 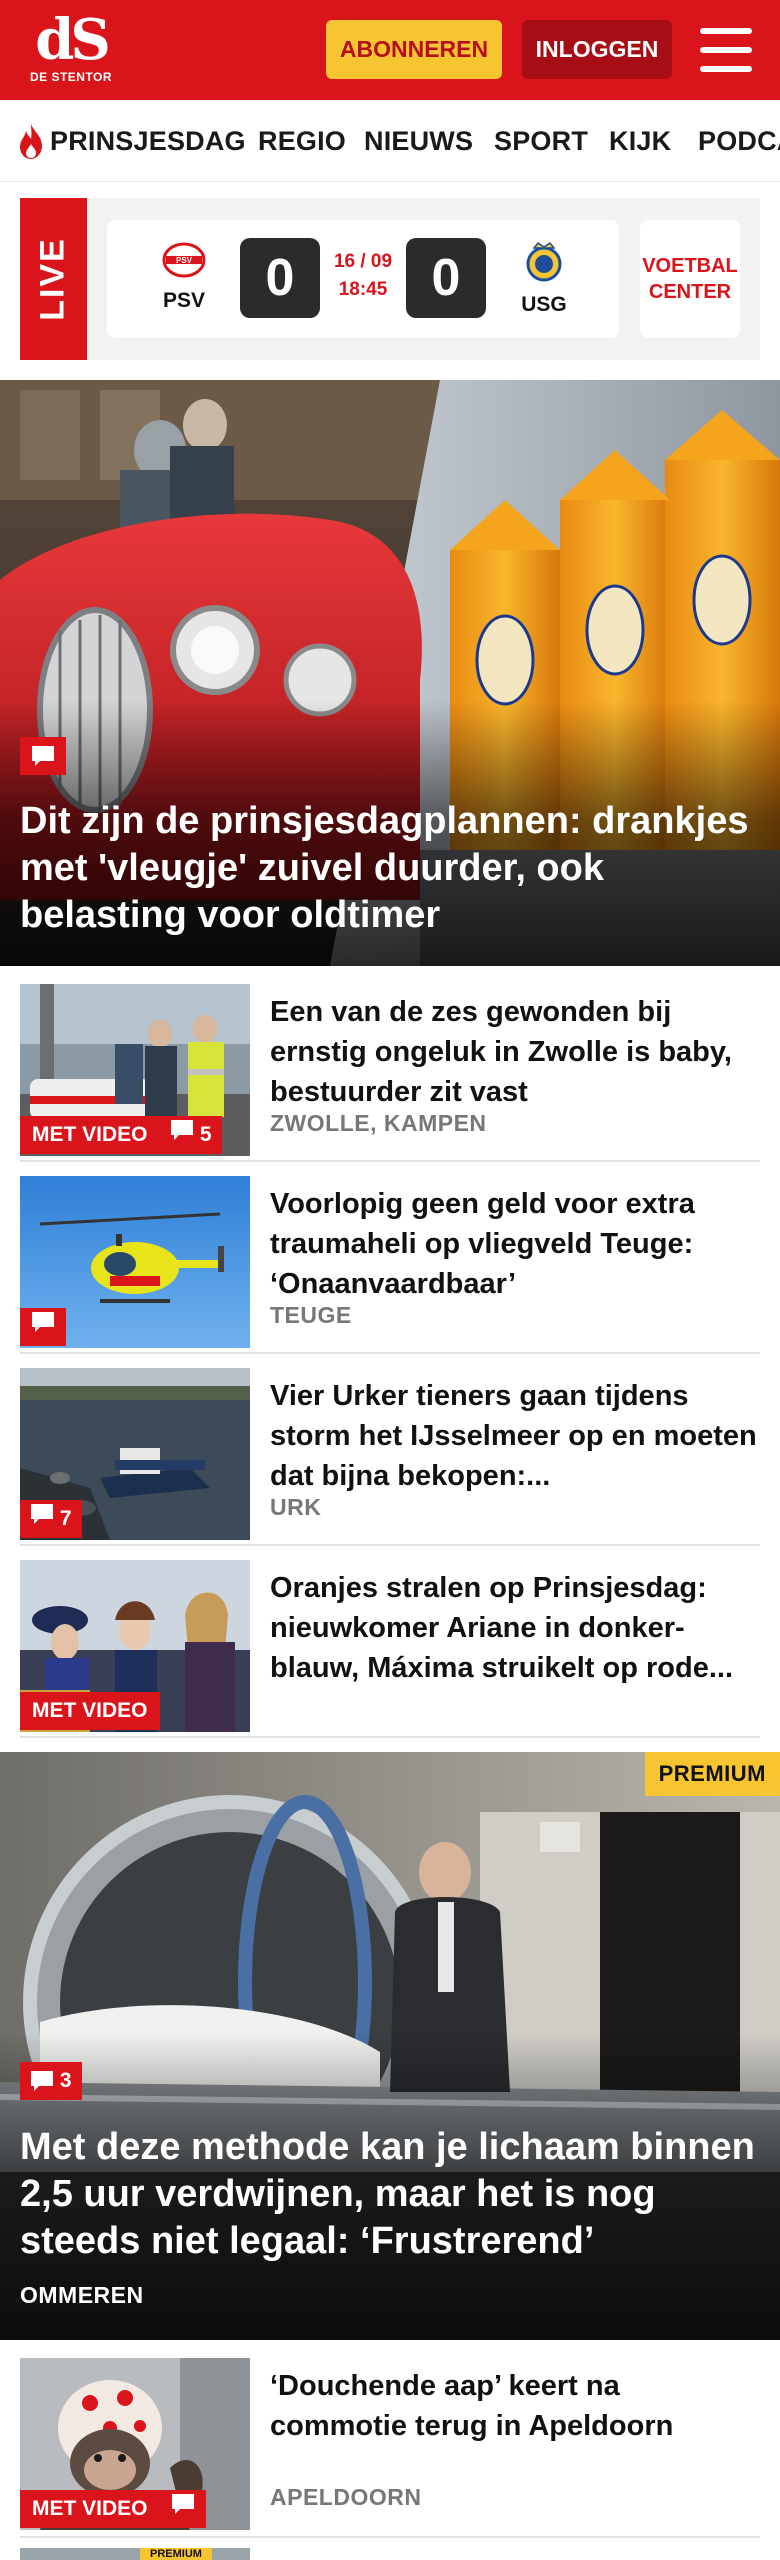 I want to click on logo-mark: dS, so click(x=73, y=40).